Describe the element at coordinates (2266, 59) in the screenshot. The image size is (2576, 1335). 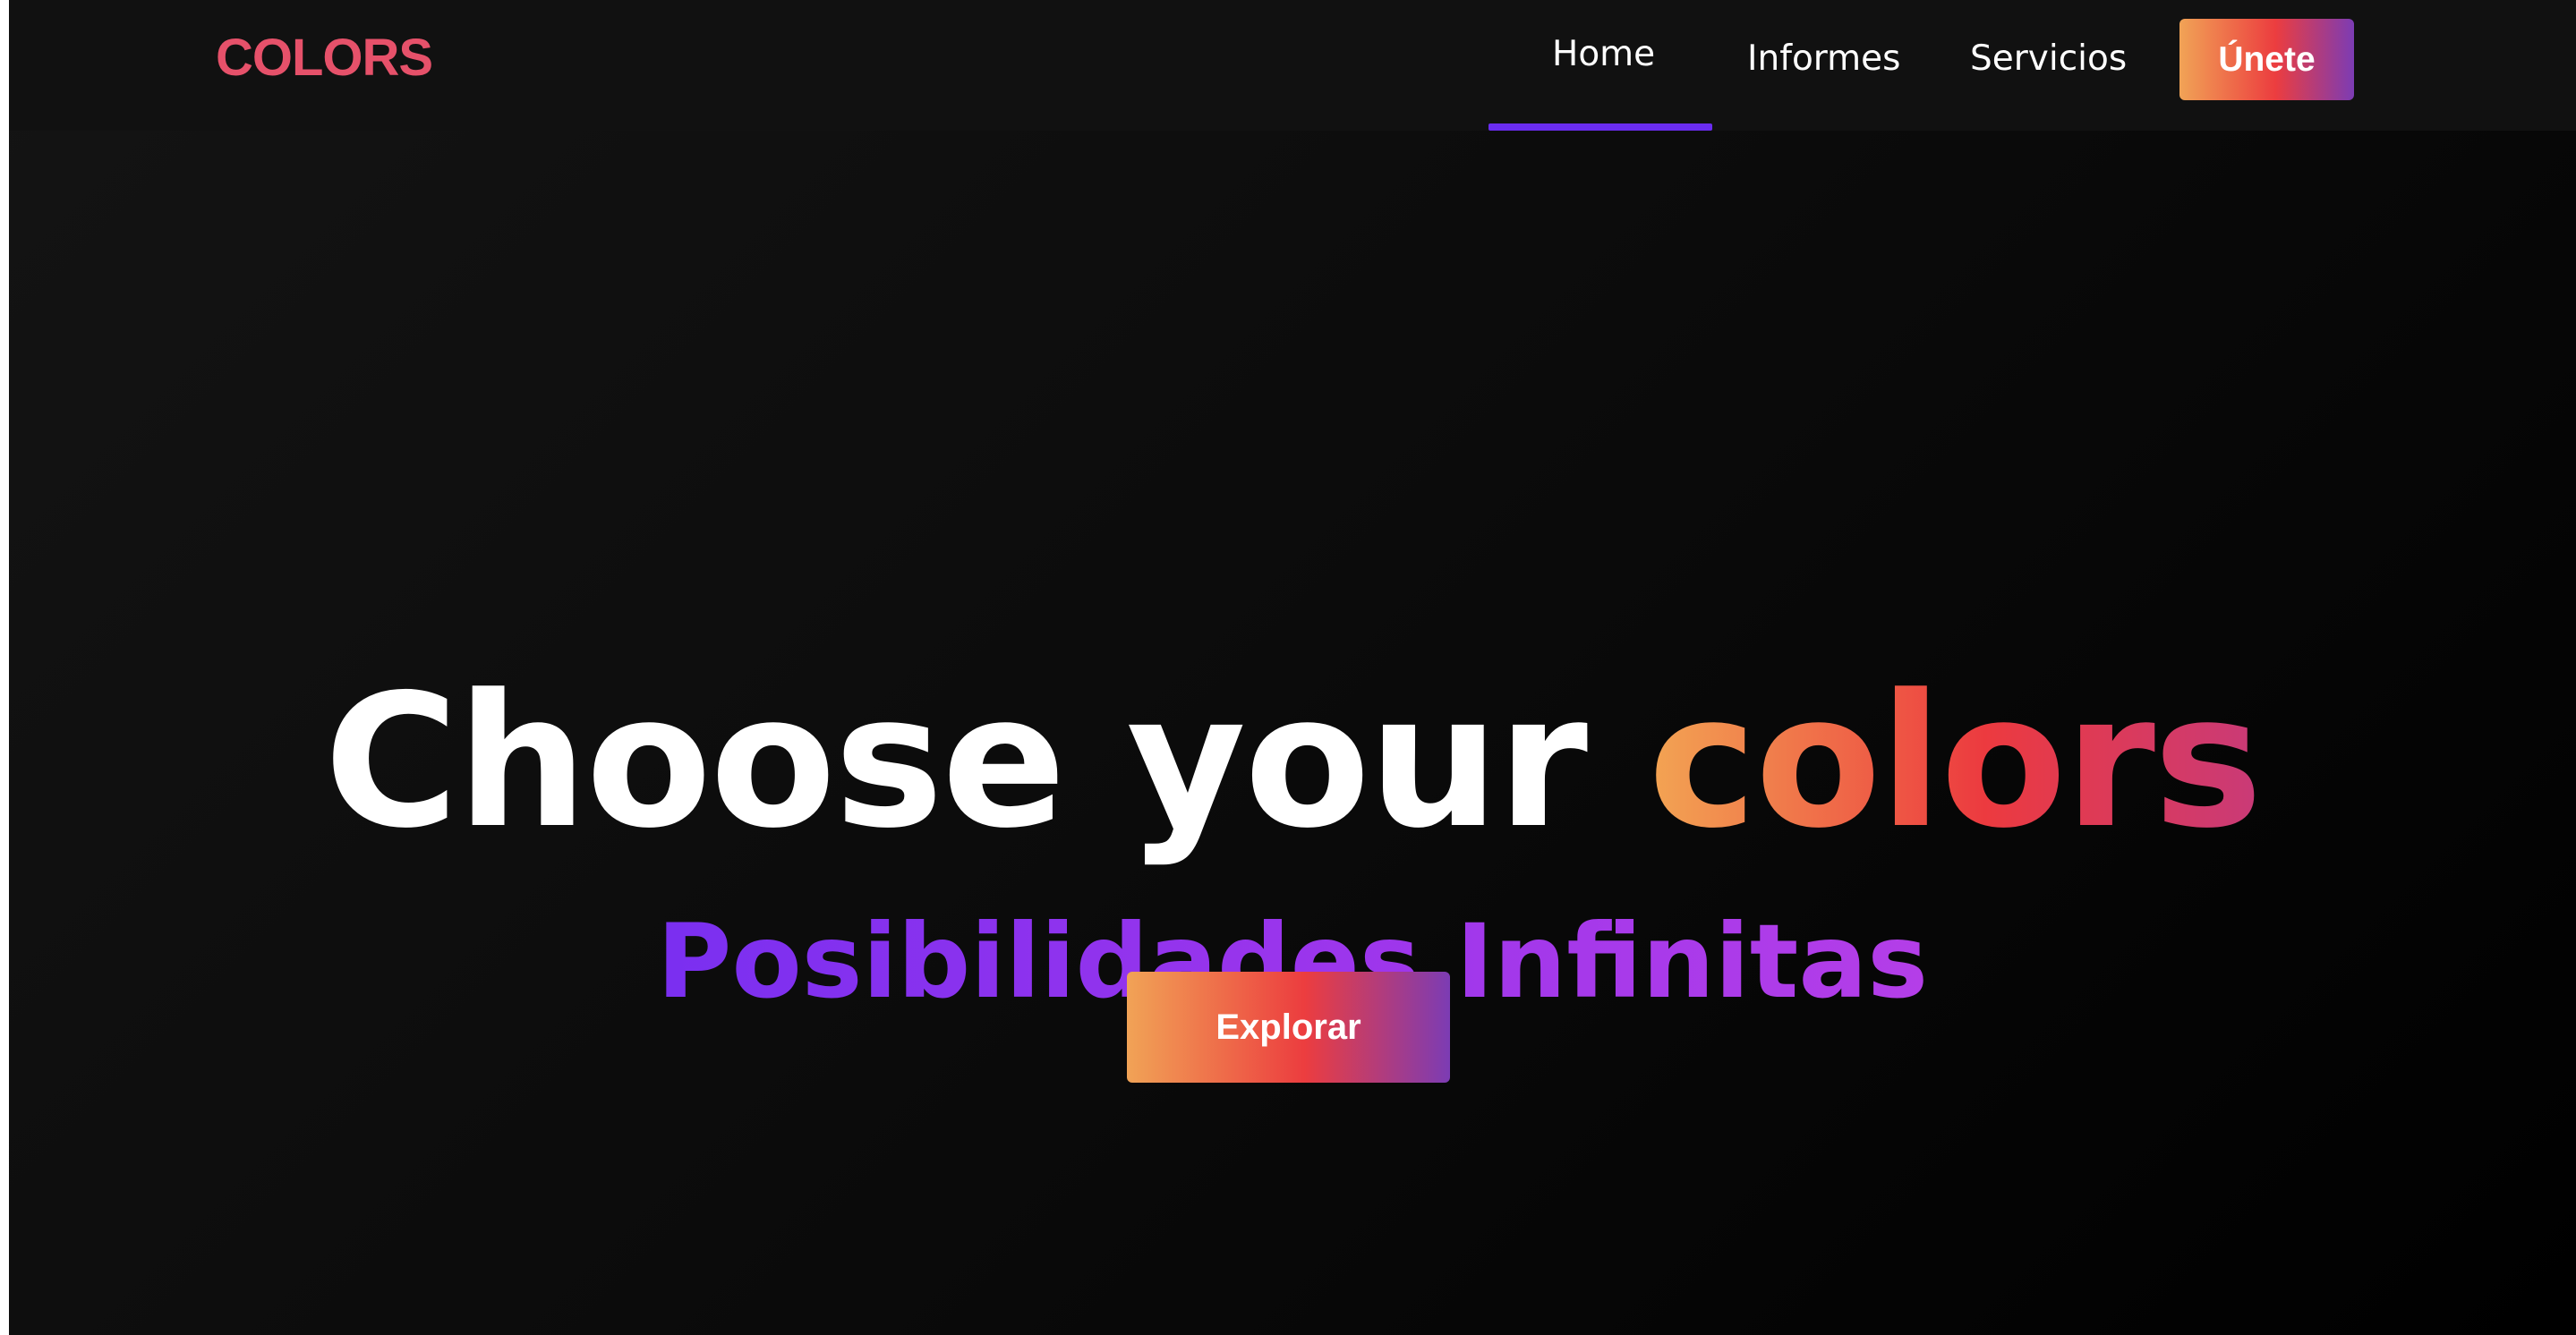
I see `join-button: Únete` at that location.